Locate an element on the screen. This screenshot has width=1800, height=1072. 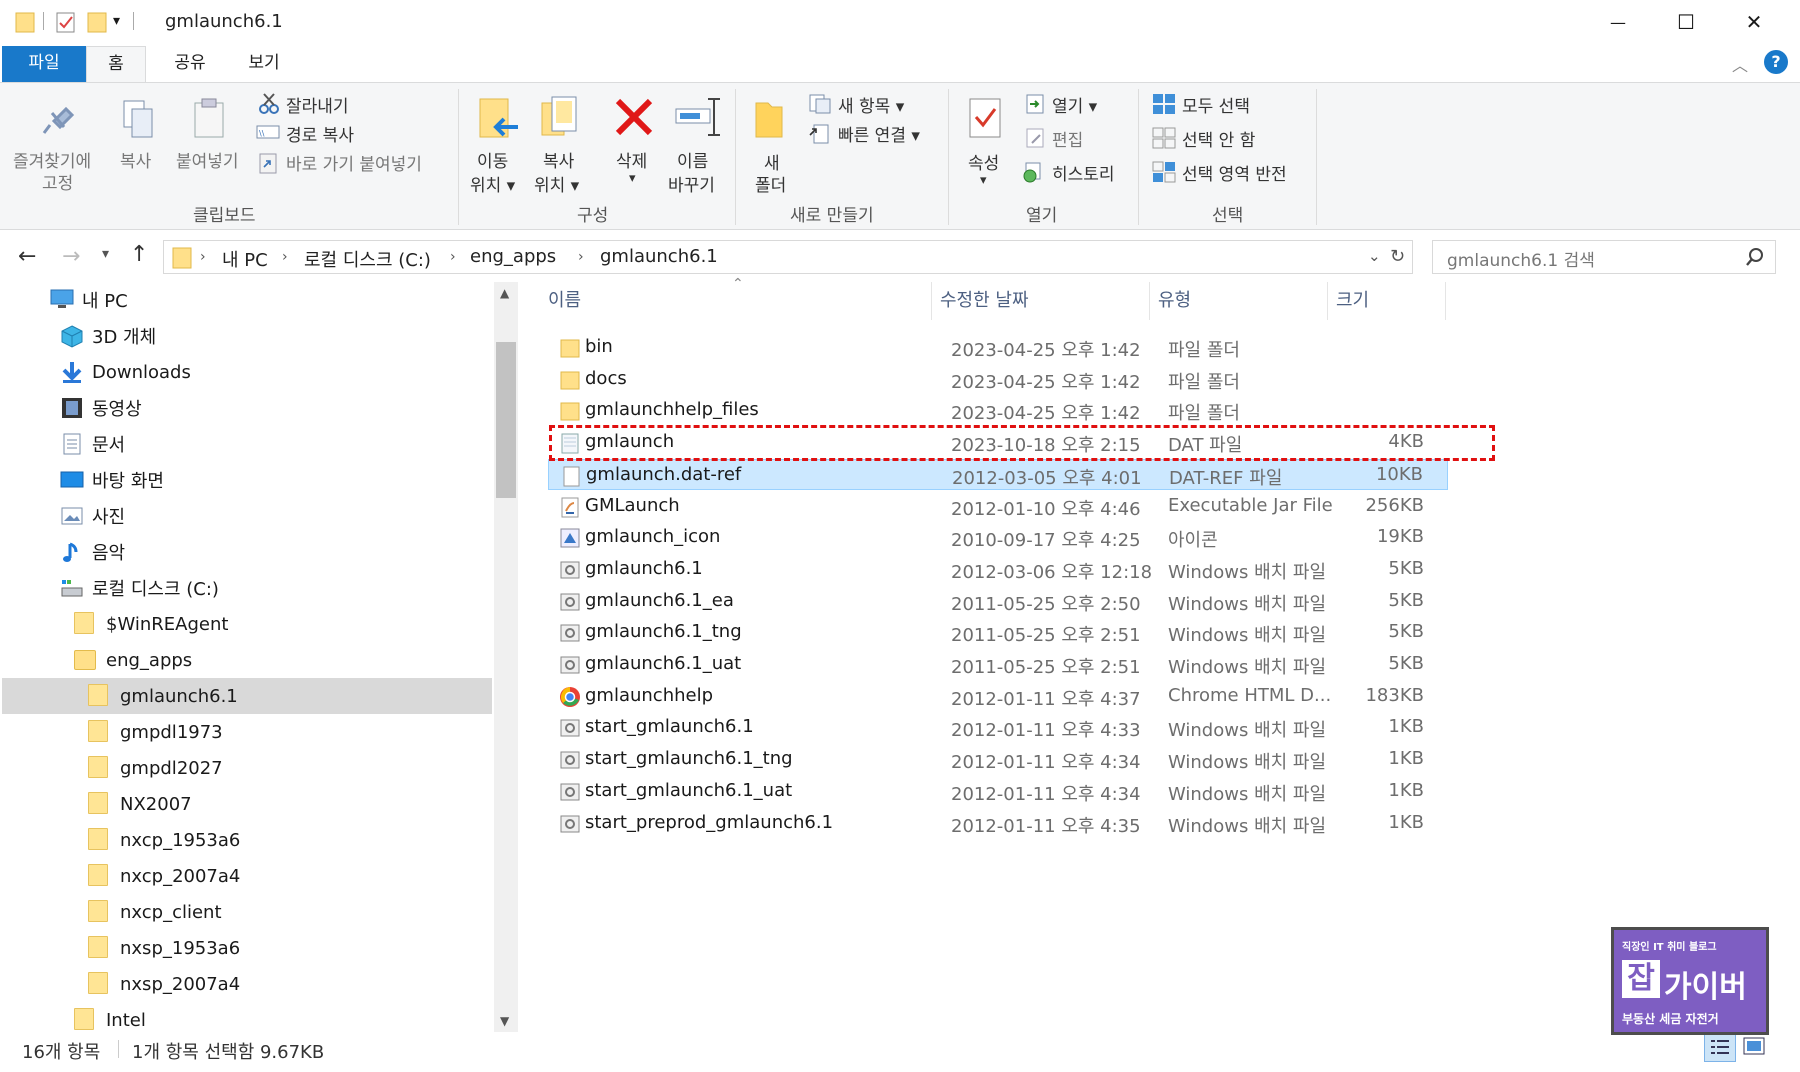
table-row: docs 2023-04-25 오후 1:42 파일 폴더 is located at coordinates (998, 379).